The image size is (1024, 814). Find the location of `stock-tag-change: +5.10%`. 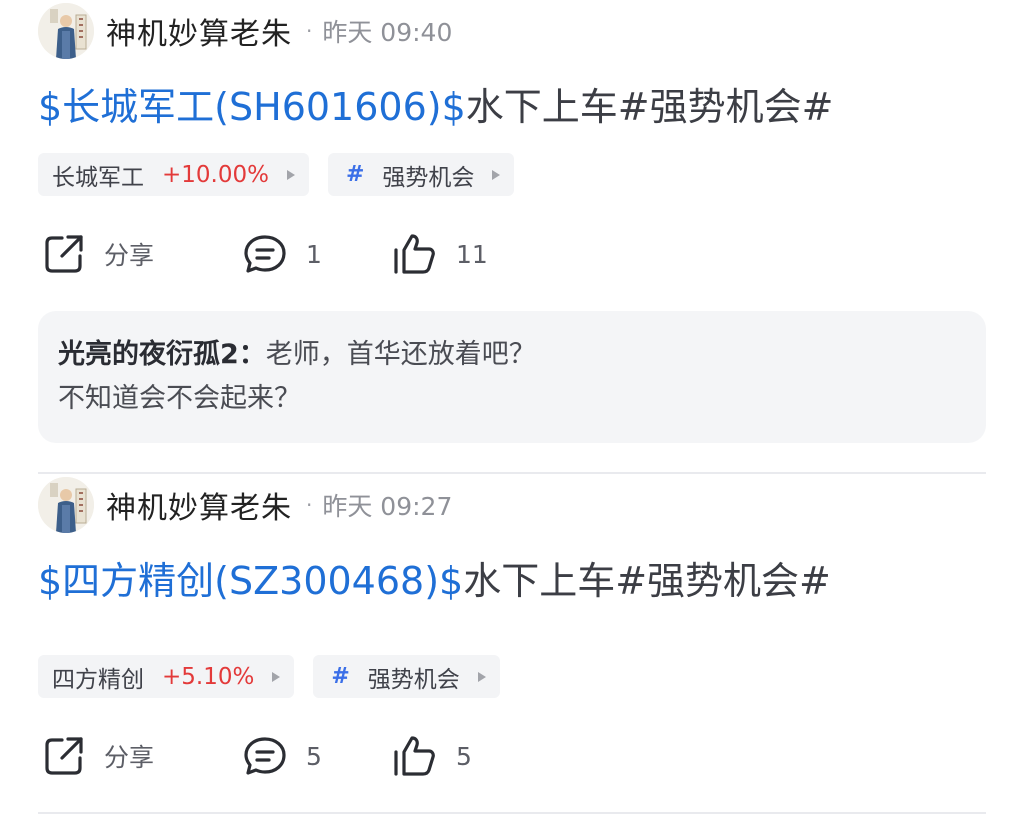

stock-tag-change: +5.10% is located at coordinates (208, 676).